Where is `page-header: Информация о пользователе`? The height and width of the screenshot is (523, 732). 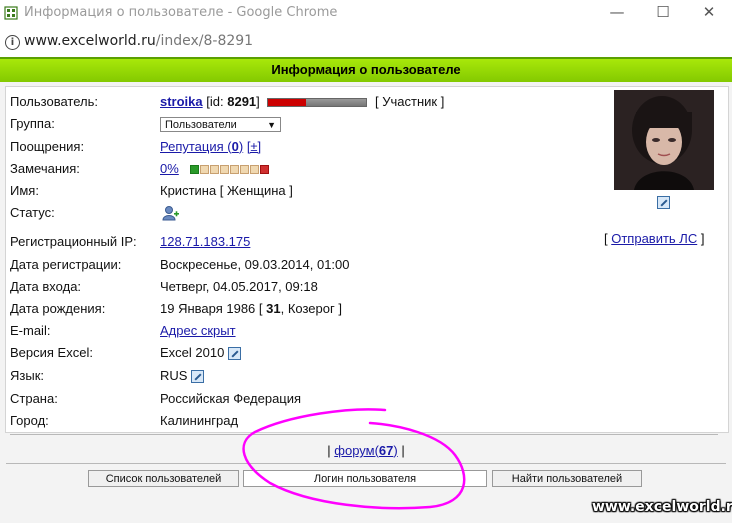 page-header: Информация о пользователе is located at coordinates (366, 70).